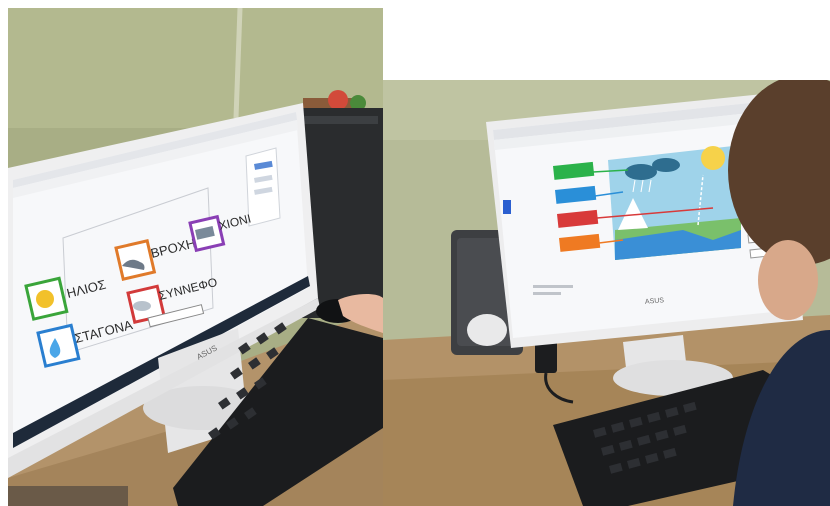 This screenshot has height=506, width=830. I want to click on card-label-cloud: ΣΥΝΝΕΦΟ, so click(187, 289).